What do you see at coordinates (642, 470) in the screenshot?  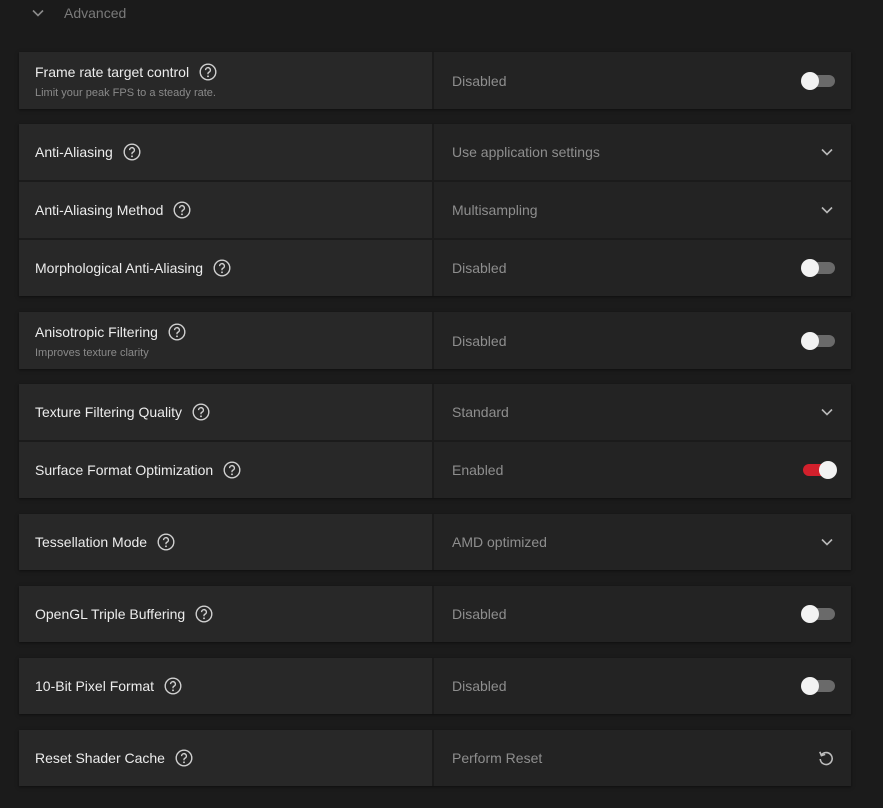 I see `setting-control-surface-format-optimization: Enabled` at bounding box center [642, 470].